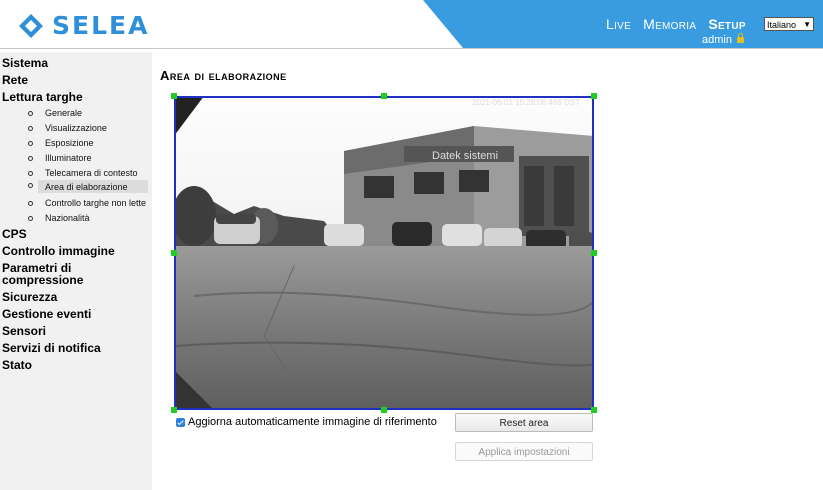 The image size is (823, 490). I want to click on selea-logo-icon, so click(31, 25).